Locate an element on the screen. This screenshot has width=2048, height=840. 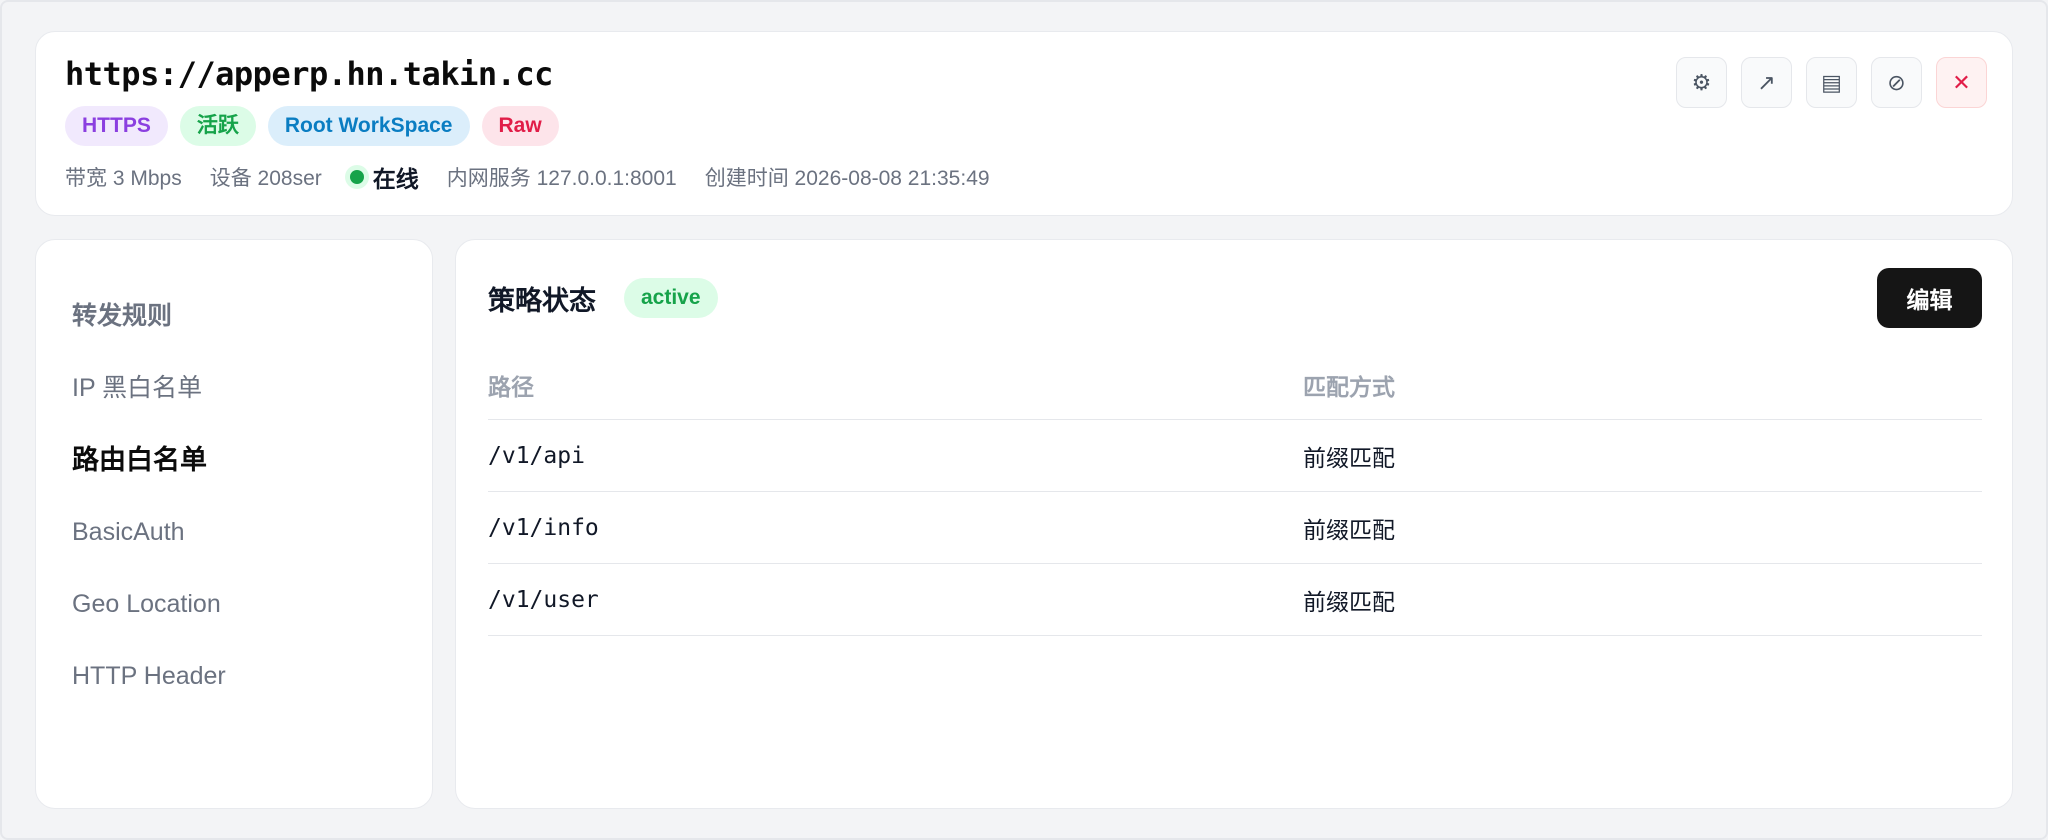
online-status: 在线 is located at coordinates (384, 177).